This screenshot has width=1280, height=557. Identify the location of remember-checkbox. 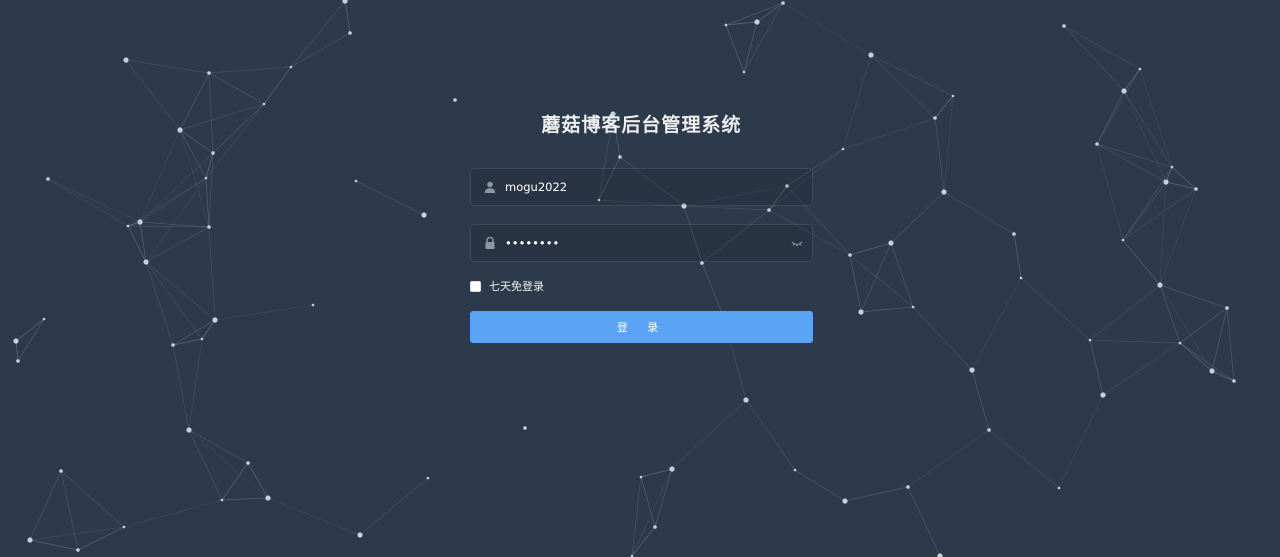
(475, 286).